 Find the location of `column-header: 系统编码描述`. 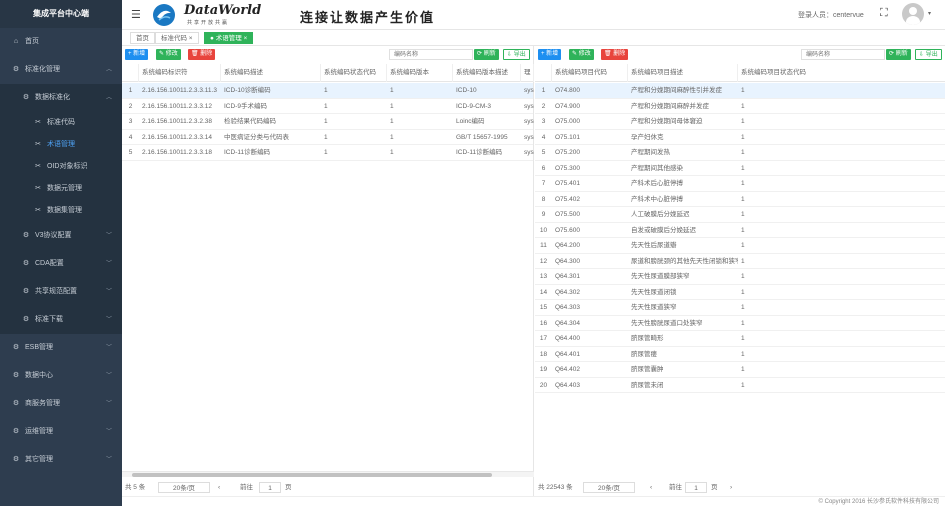

column-header: 系统编码描述 is located at coordinates (271, 73).